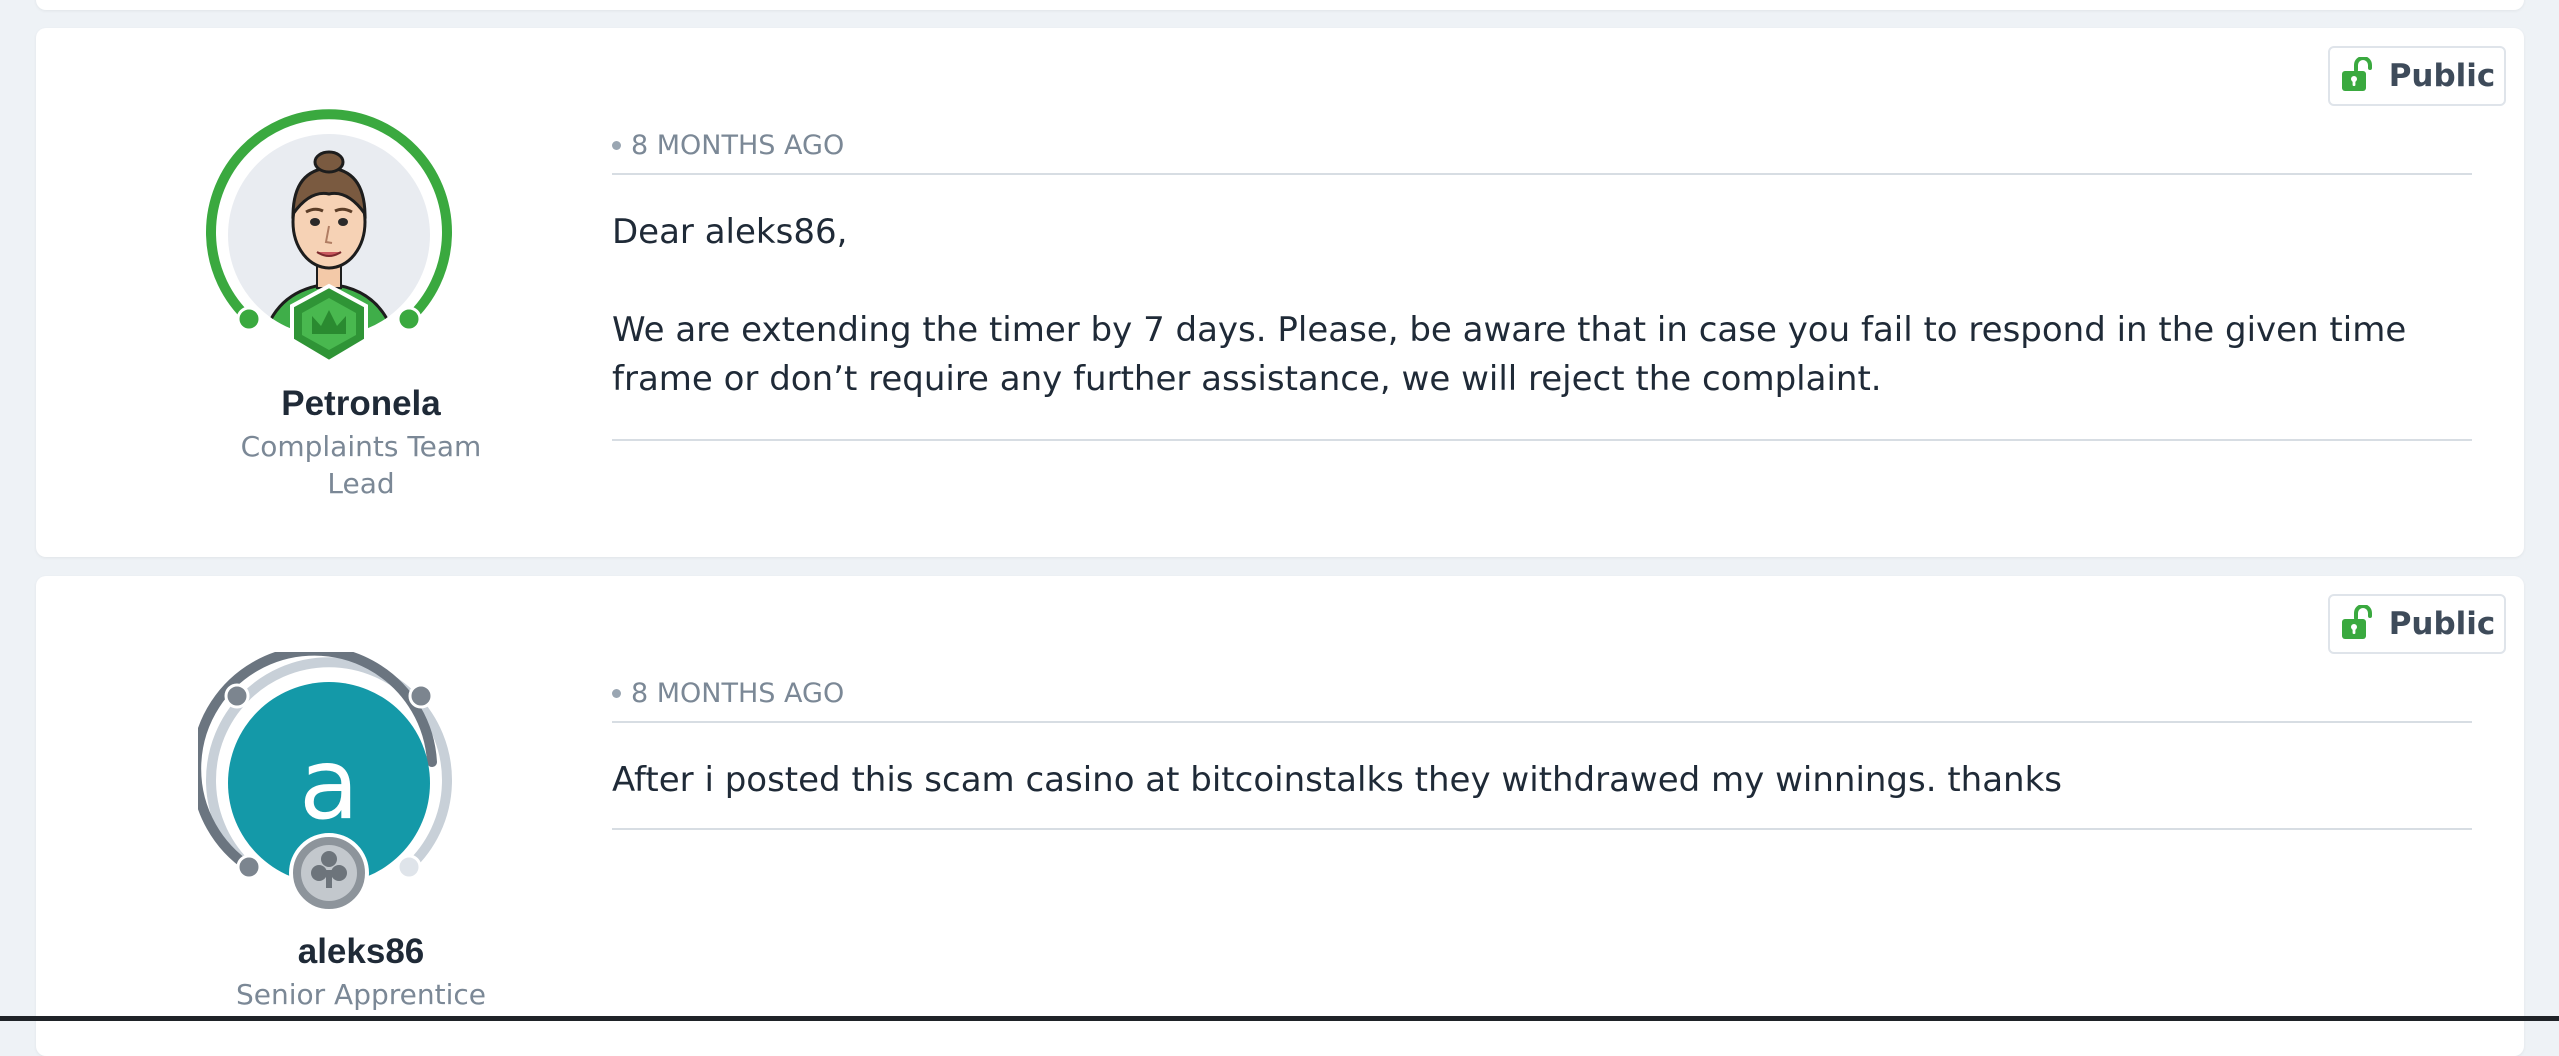 The width and height of the screenshot is (2559, 1056). I want to click on avatar, so click(329, 235).